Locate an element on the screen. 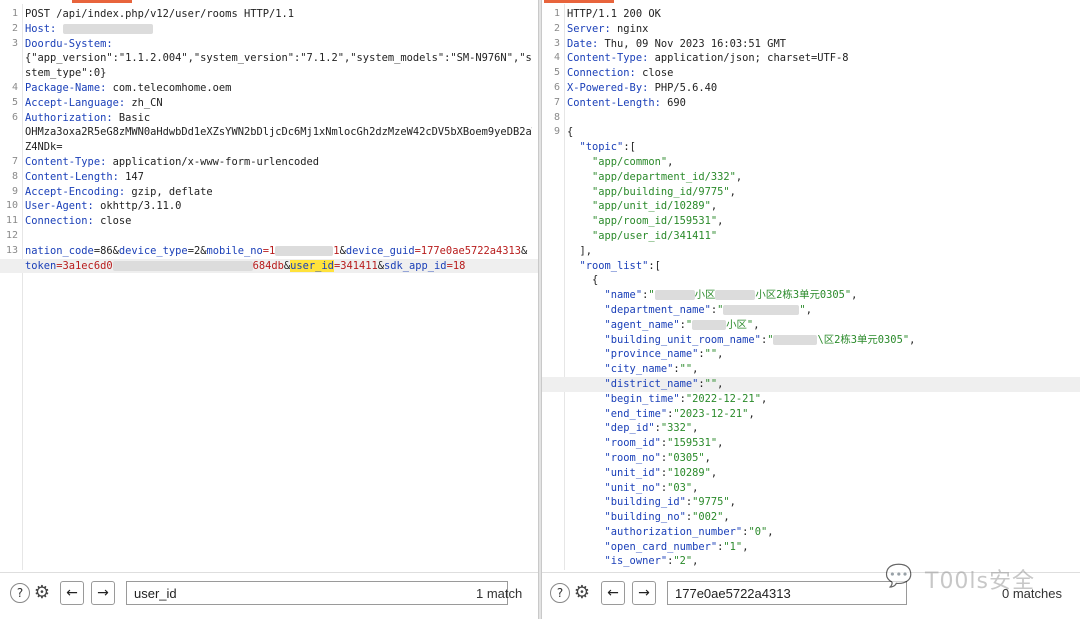 The width and height of the screenshot is (1080, 619). line-number: 6 is located at coordinates (14, 117).